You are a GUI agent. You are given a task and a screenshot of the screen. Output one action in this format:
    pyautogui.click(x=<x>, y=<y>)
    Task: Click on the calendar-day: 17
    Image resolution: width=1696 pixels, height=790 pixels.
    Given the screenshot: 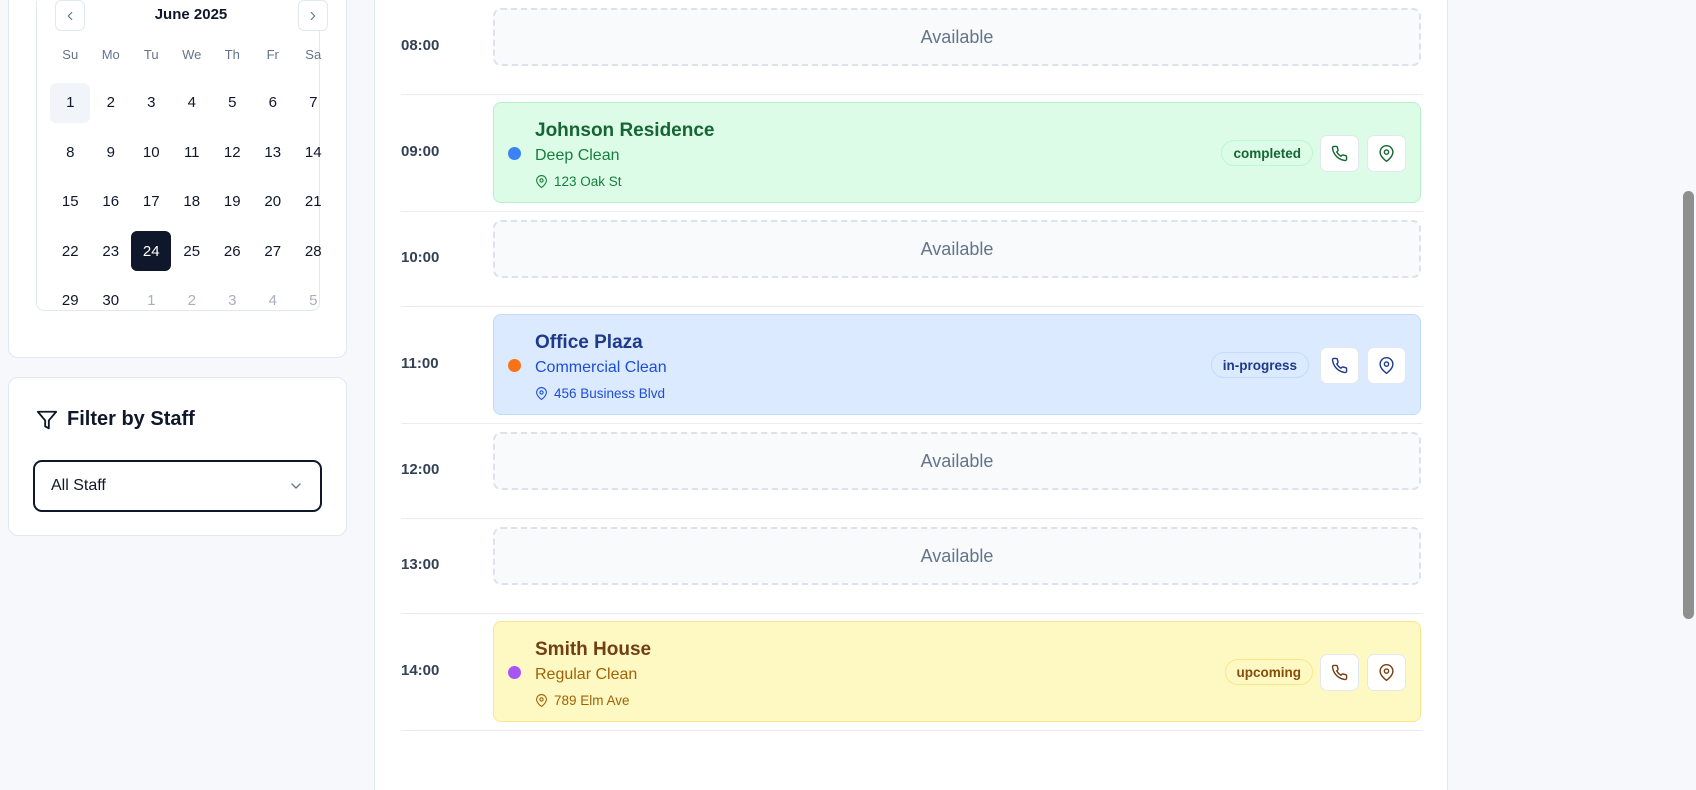 What is the action you would take?
    pyautogui.click(x=151, y=202)
    